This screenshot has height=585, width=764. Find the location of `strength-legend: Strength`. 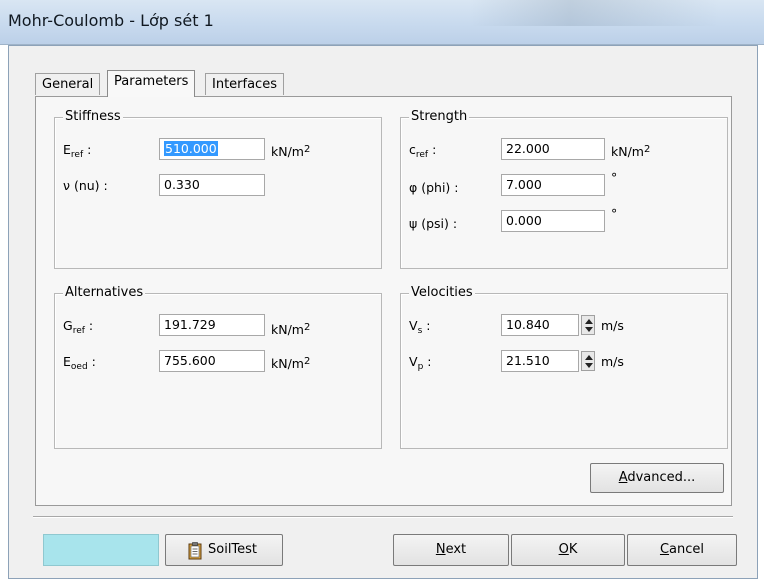

strength-legend: Strength is located at coordinates (439, 116).